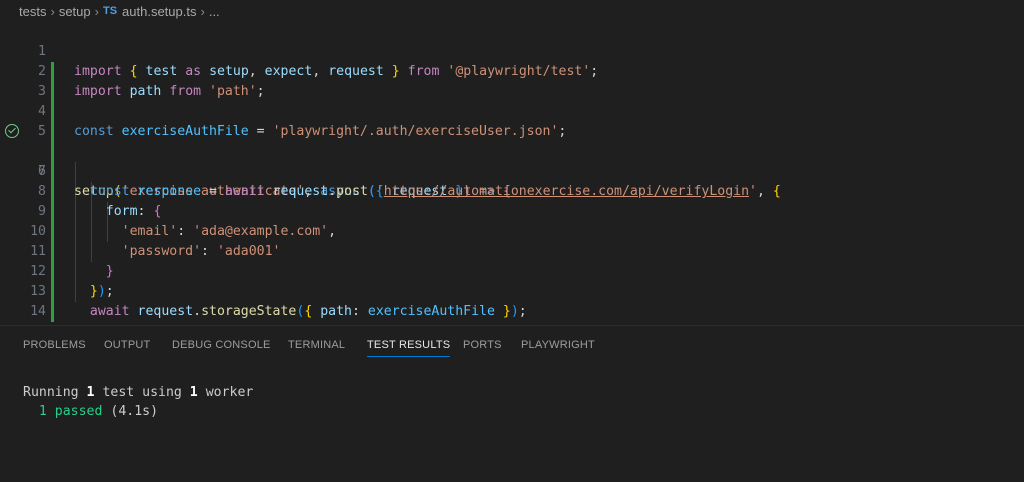  I want to click on code-line: 2 import path from 'path';, so click(512, 70).